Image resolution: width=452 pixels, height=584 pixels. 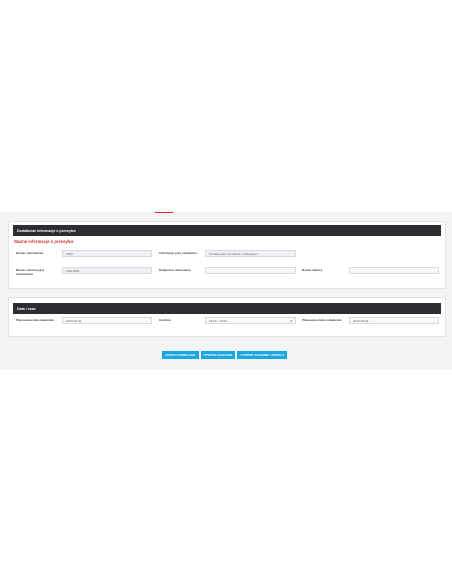 I want to click on hours-select: 15:00 - 16:00 ▾, so click(x=250, y=320).